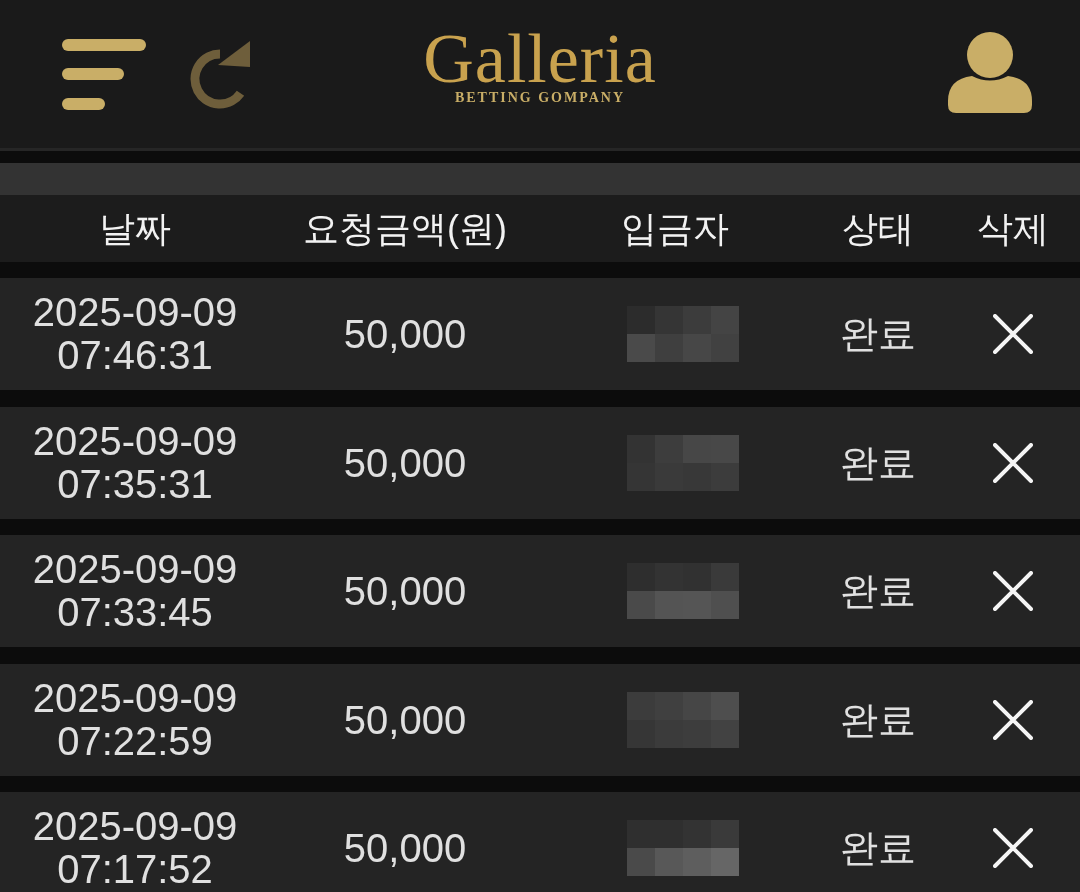 The width and height of the screenshot is (1080, 892). What do you see at coordinates (1012, 228) in the screenshot?
I see `column-header: 삭제` at bounding box center [1012, 228].